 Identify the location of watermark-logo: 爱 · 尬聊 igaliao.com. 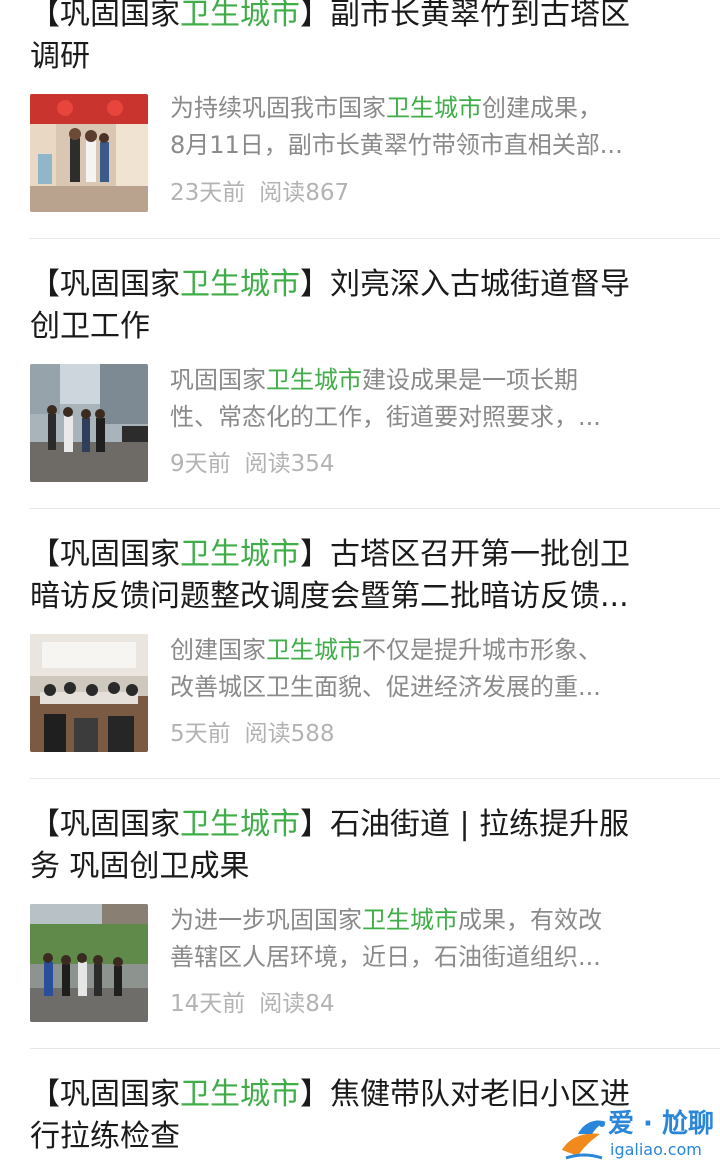
(636, 1138).